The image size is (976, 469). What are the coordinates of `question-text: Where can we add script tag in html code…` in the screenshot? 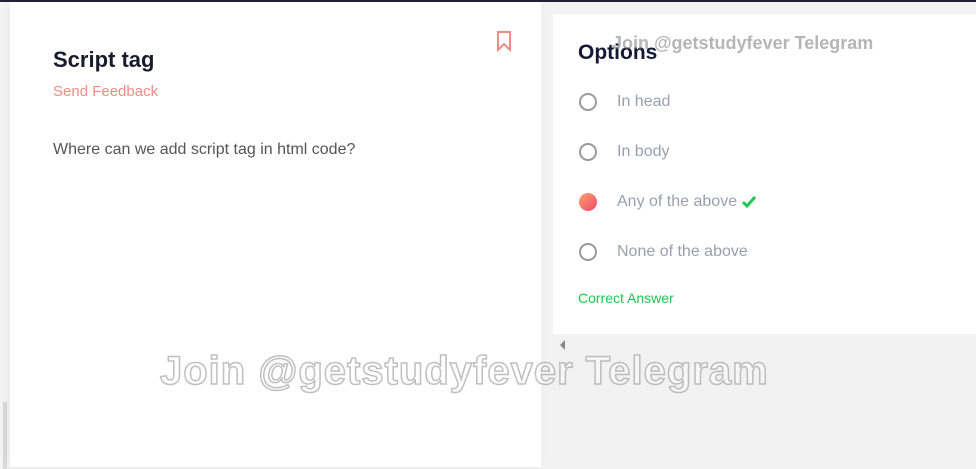 It's located at (204, 149).